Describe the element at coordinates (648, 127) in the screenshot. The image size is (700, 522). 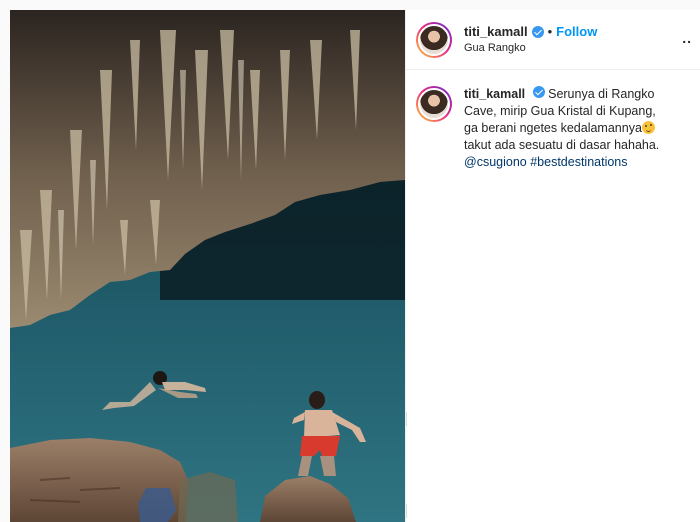
I see `winking-tongue-emoji-icon` at that location.